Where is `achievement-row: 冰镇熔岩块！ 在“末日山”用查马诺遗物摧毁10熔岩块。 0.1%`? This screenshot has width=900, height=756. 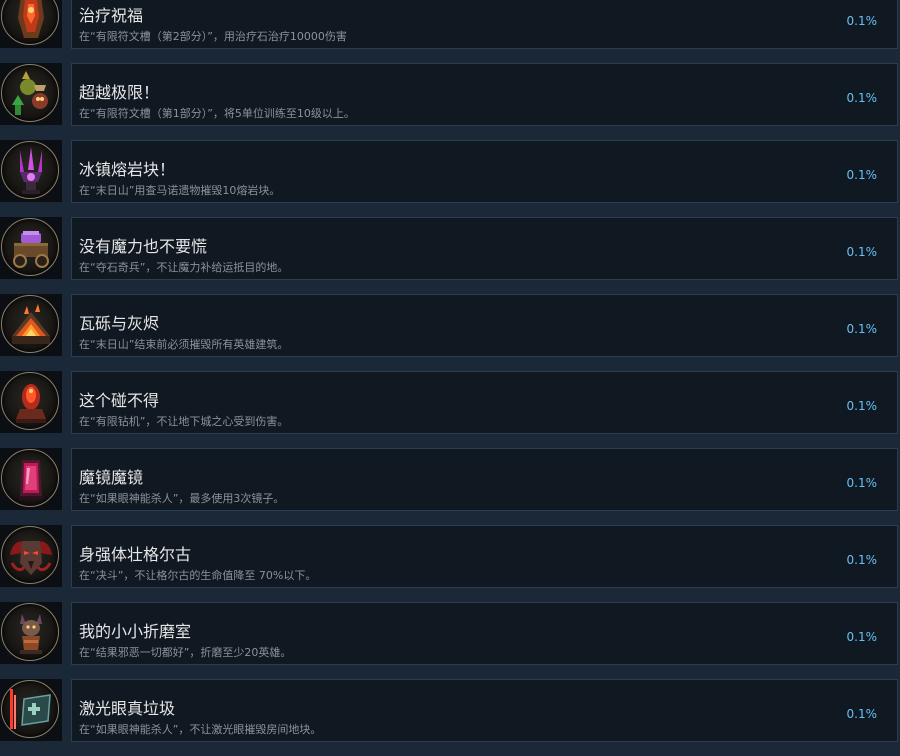 achievement-row: 冰镇熔岩块！ 在“末日山”用查马诺遗物摧毁10熔岩块。 0.1% is located at coordinates (450, 178).